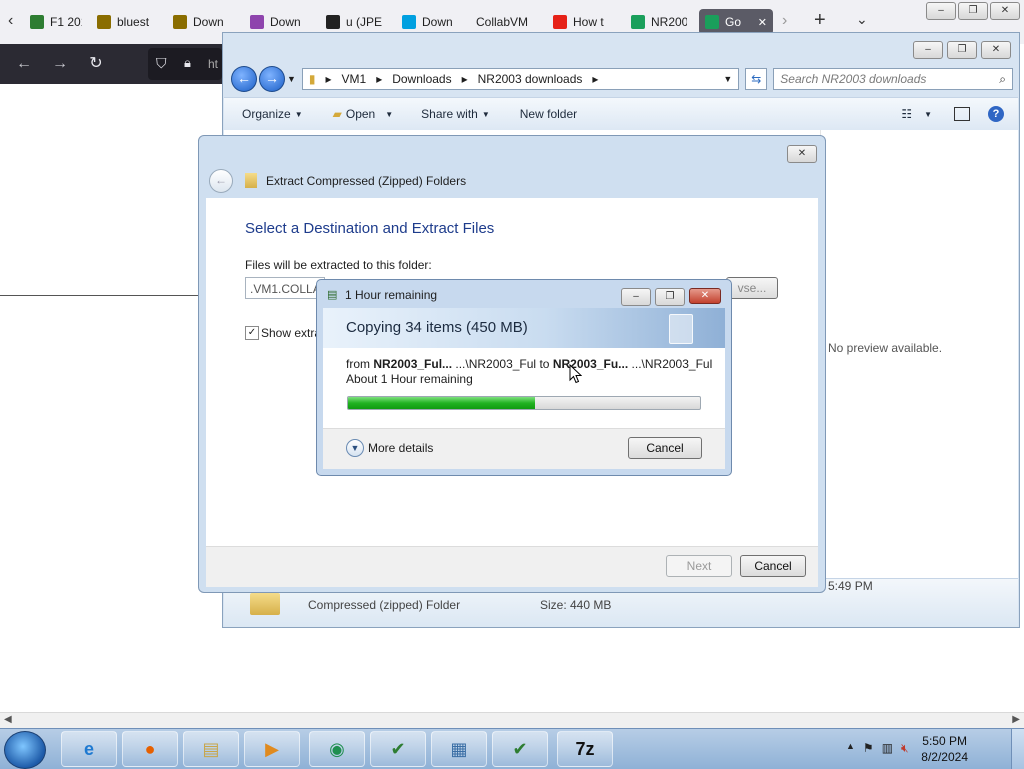 The height and width of the screenshot is (769, 1024). I want to click on explorer-forward-button: →, so click(271, 79).